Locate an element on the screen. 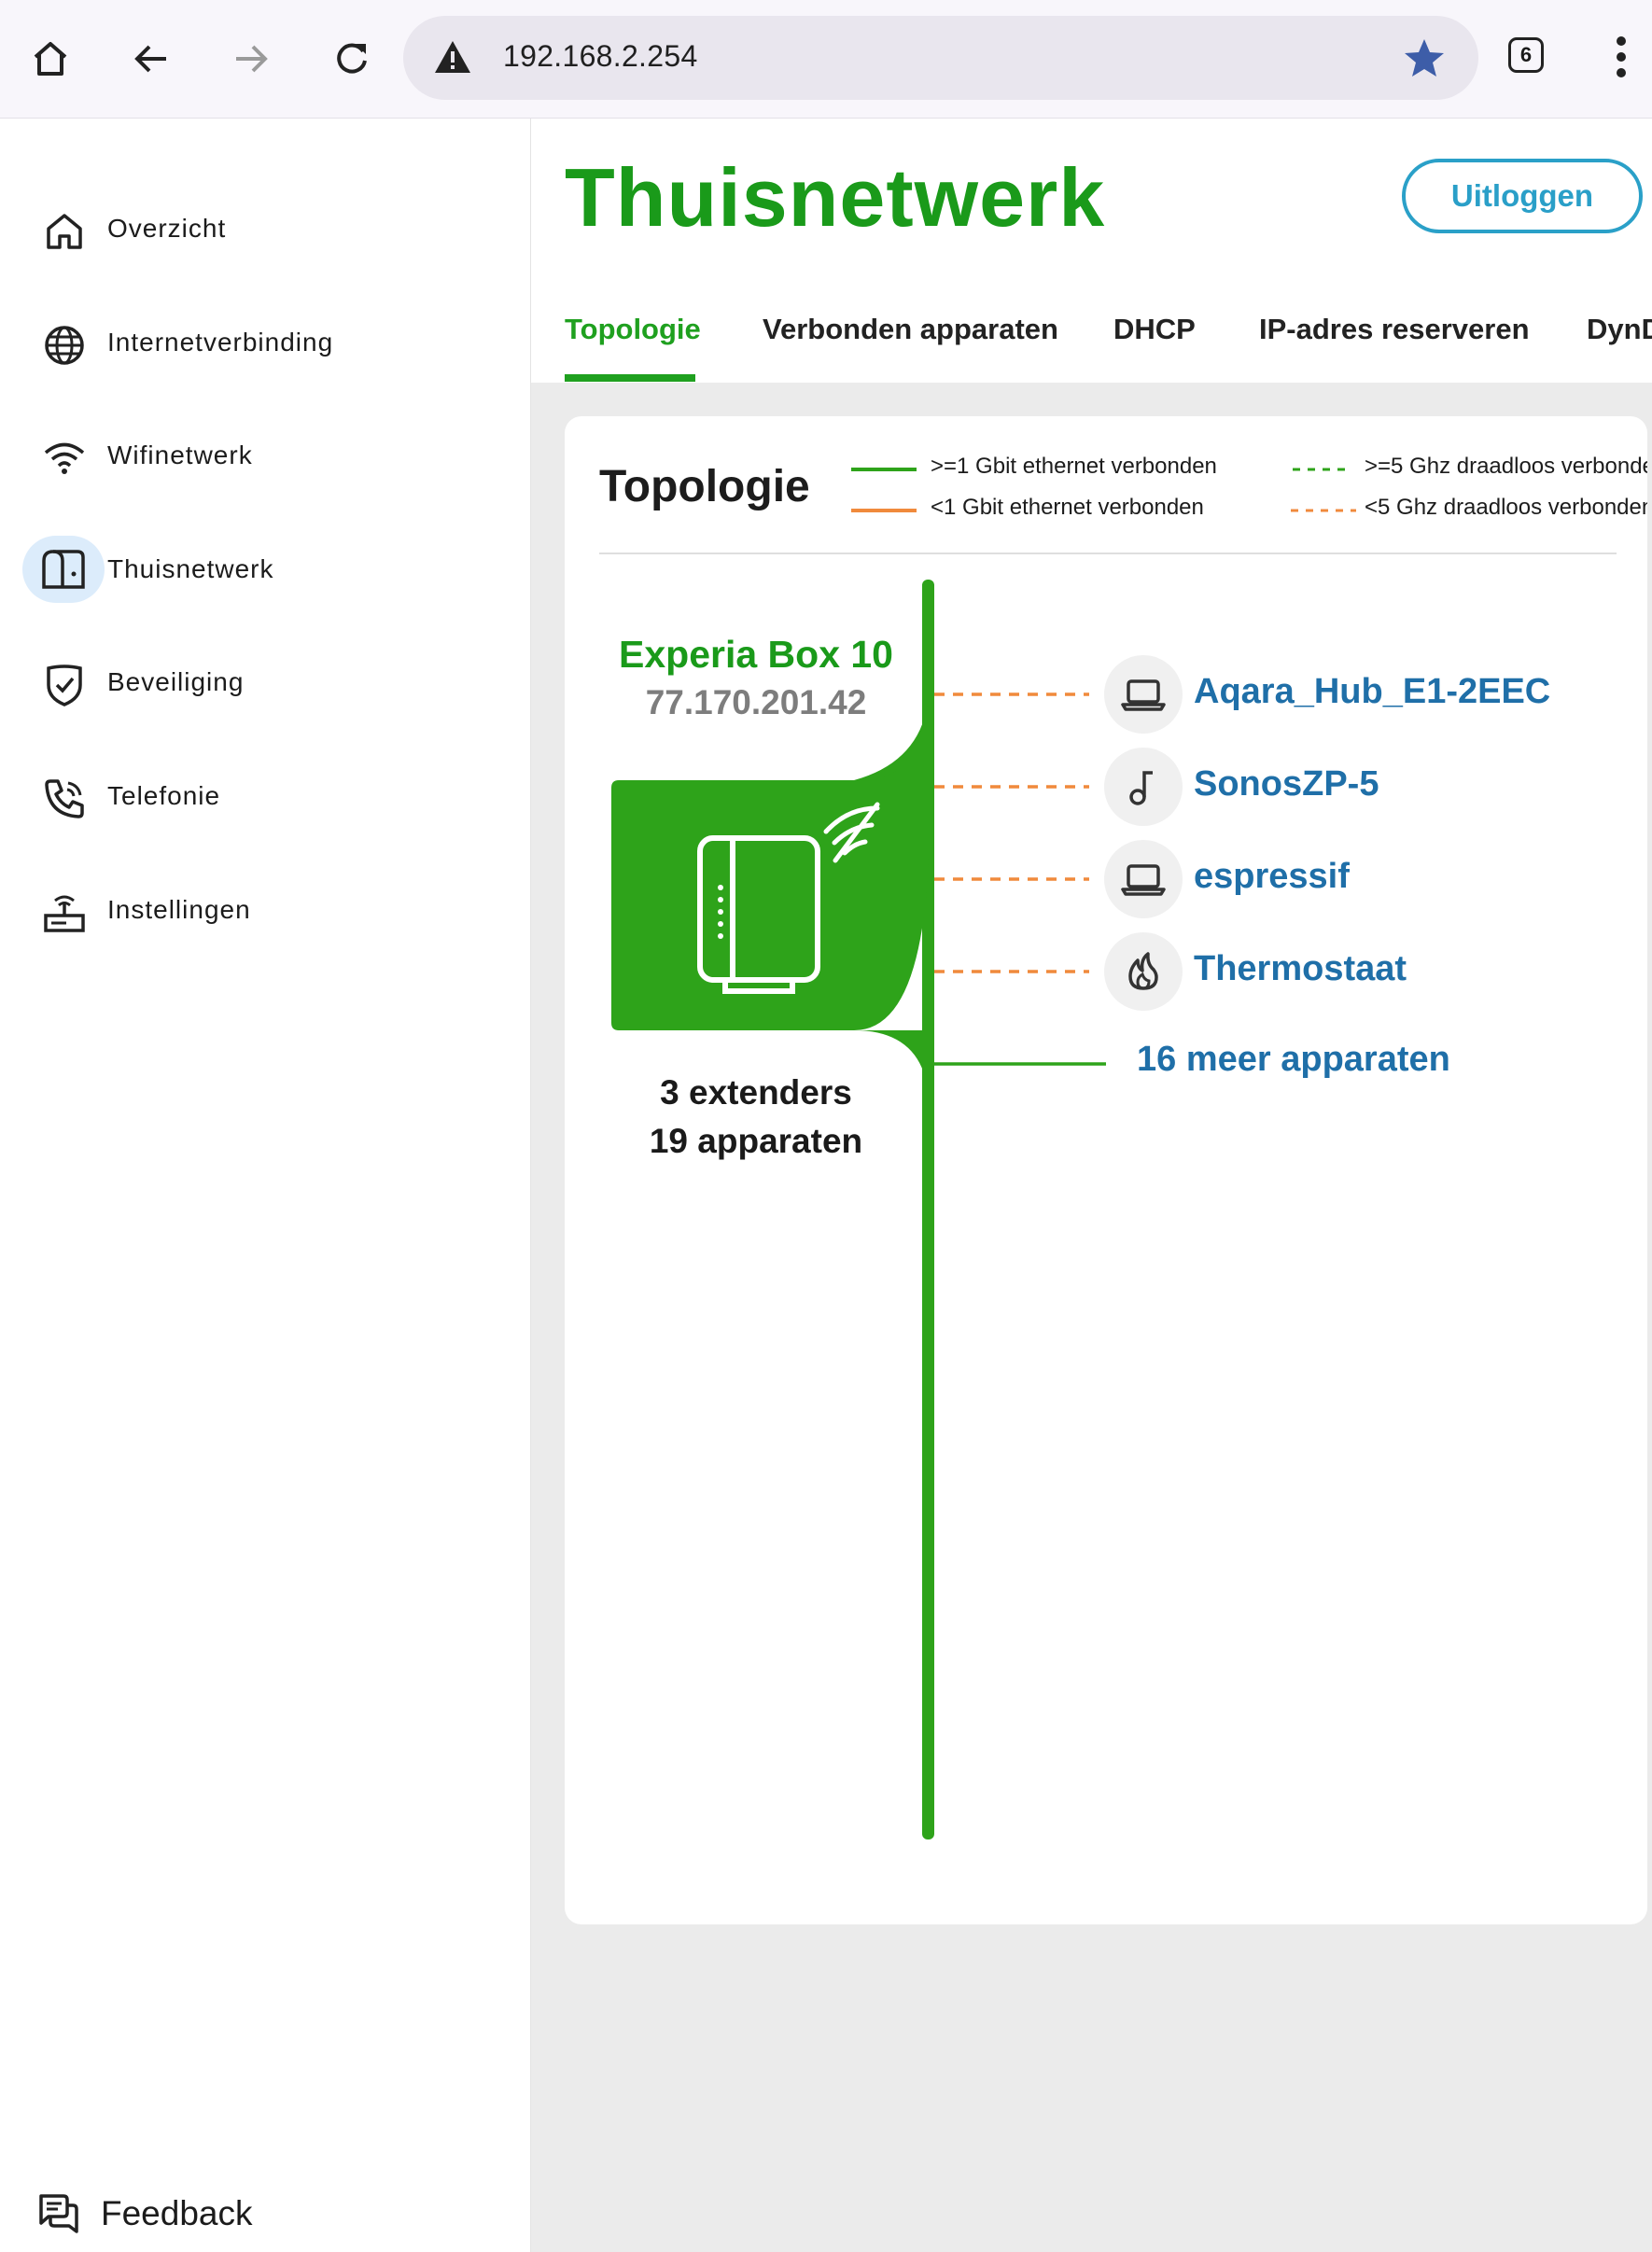 This screenshot has width=1652, height=2252. sidebar-item-label: Overzicht is located at coordinates (167, 228).